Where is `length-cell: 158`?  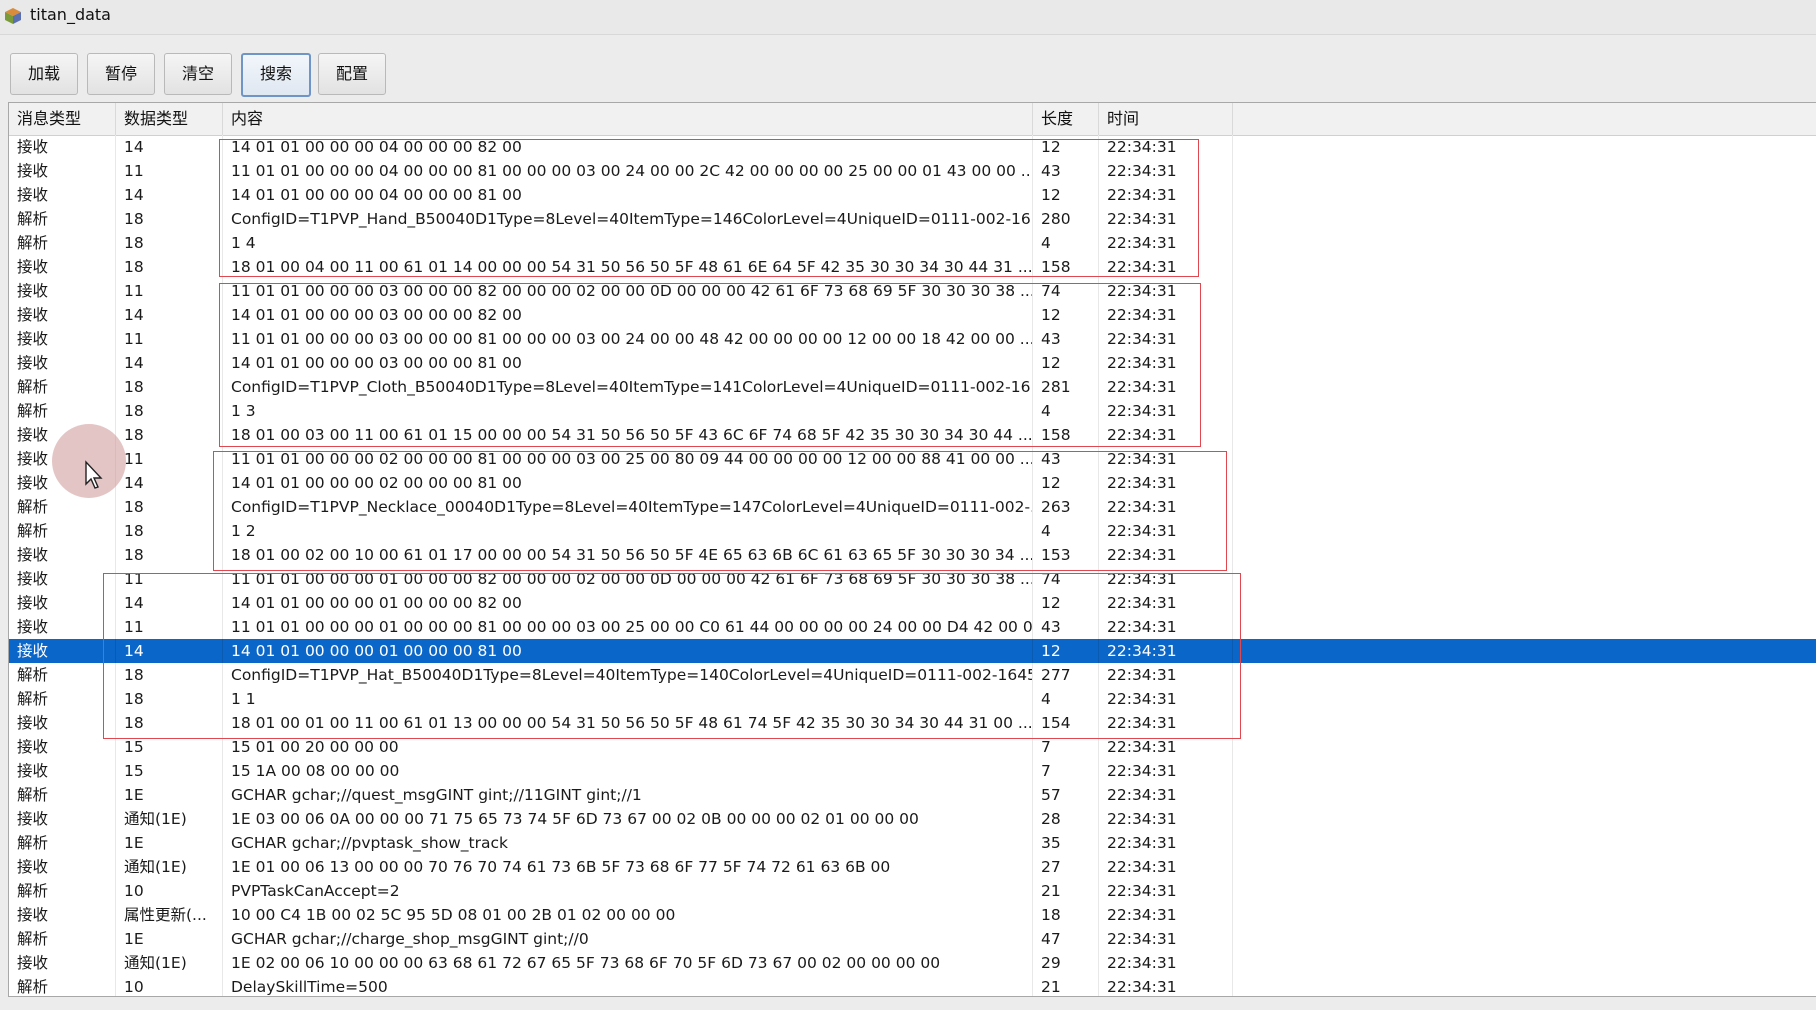
length-cell: 158 is located at coordinates (1066, 267).